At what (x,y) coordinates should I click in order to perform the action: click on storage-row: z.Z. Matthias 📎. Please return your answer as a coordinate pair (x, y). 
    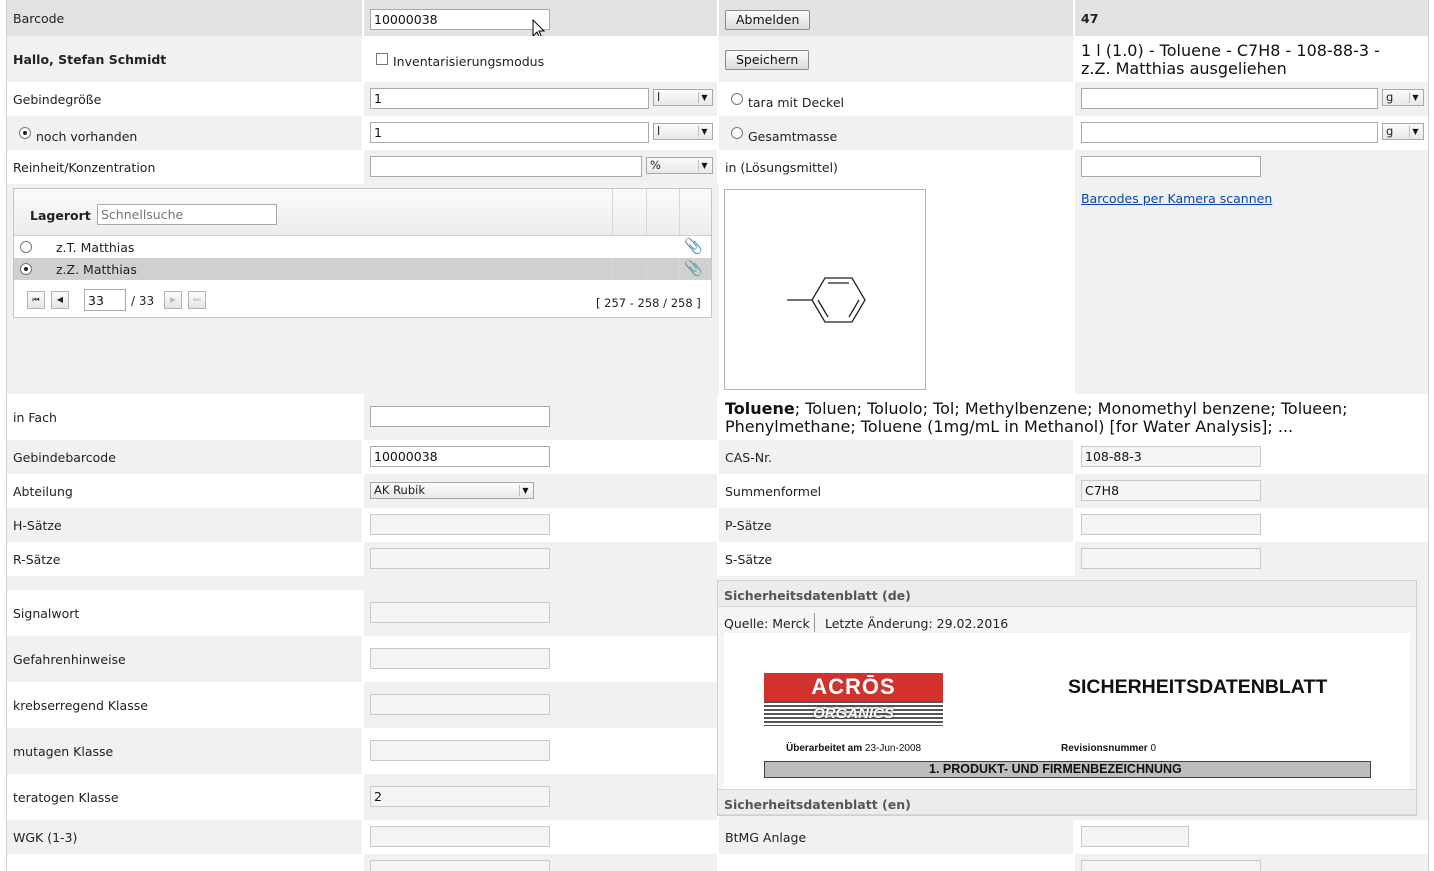
    Looking at the image, I should click on (362, 269).